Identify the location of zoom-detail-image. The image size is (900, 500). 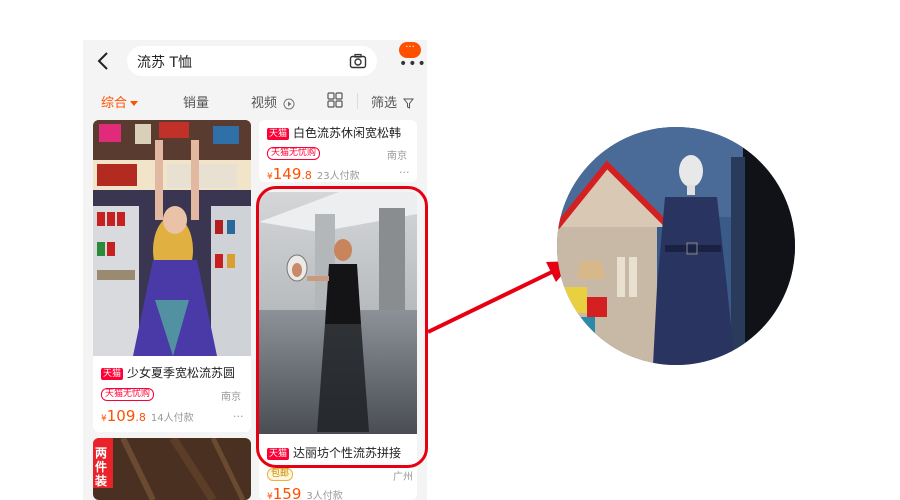
(676, 246).